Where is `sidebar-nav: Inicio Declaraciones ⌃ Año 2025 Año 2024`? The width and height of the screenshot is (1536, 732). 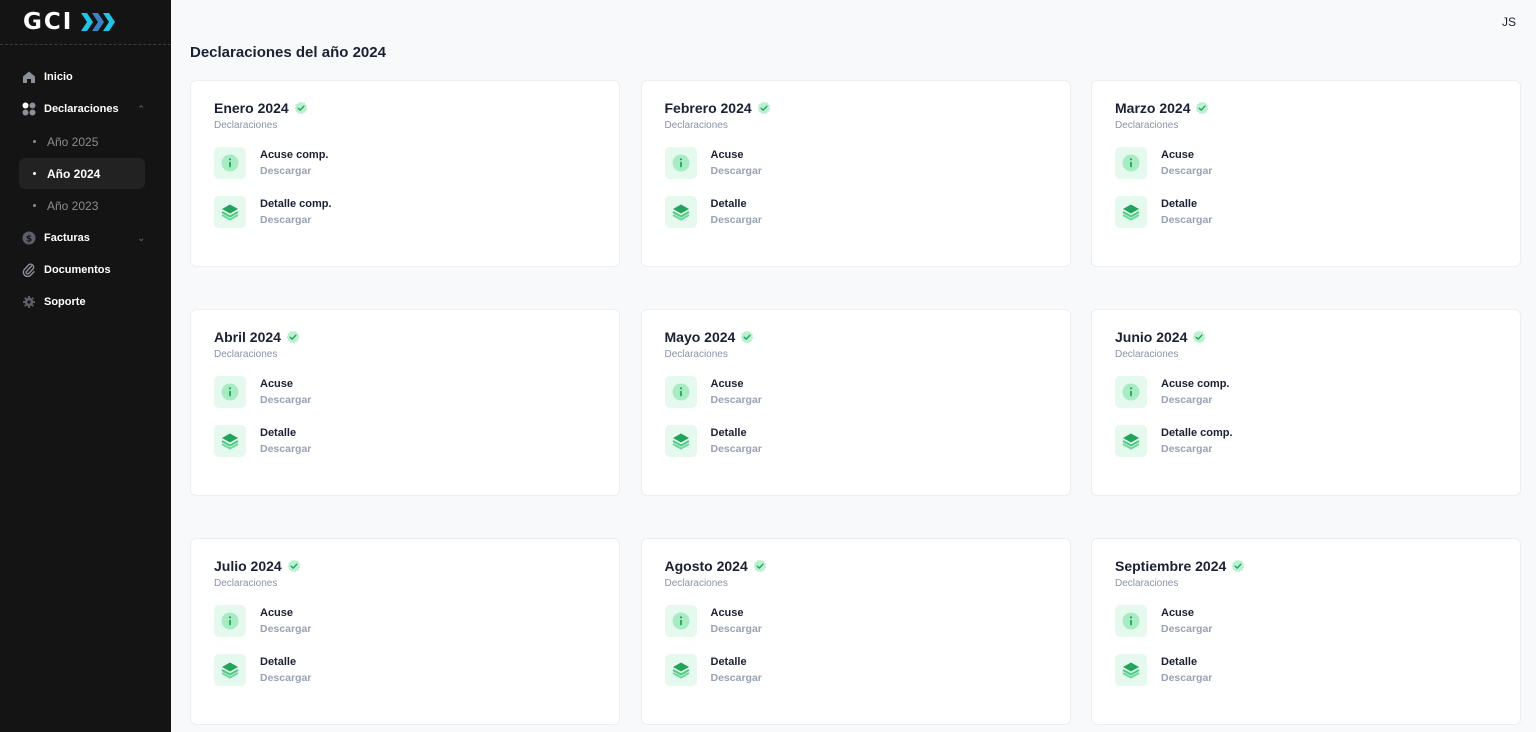
sidebar-nav: Inicio Declaraciones ⌃ Año 2025 Año 2024 is located at coordinates (85, 181).